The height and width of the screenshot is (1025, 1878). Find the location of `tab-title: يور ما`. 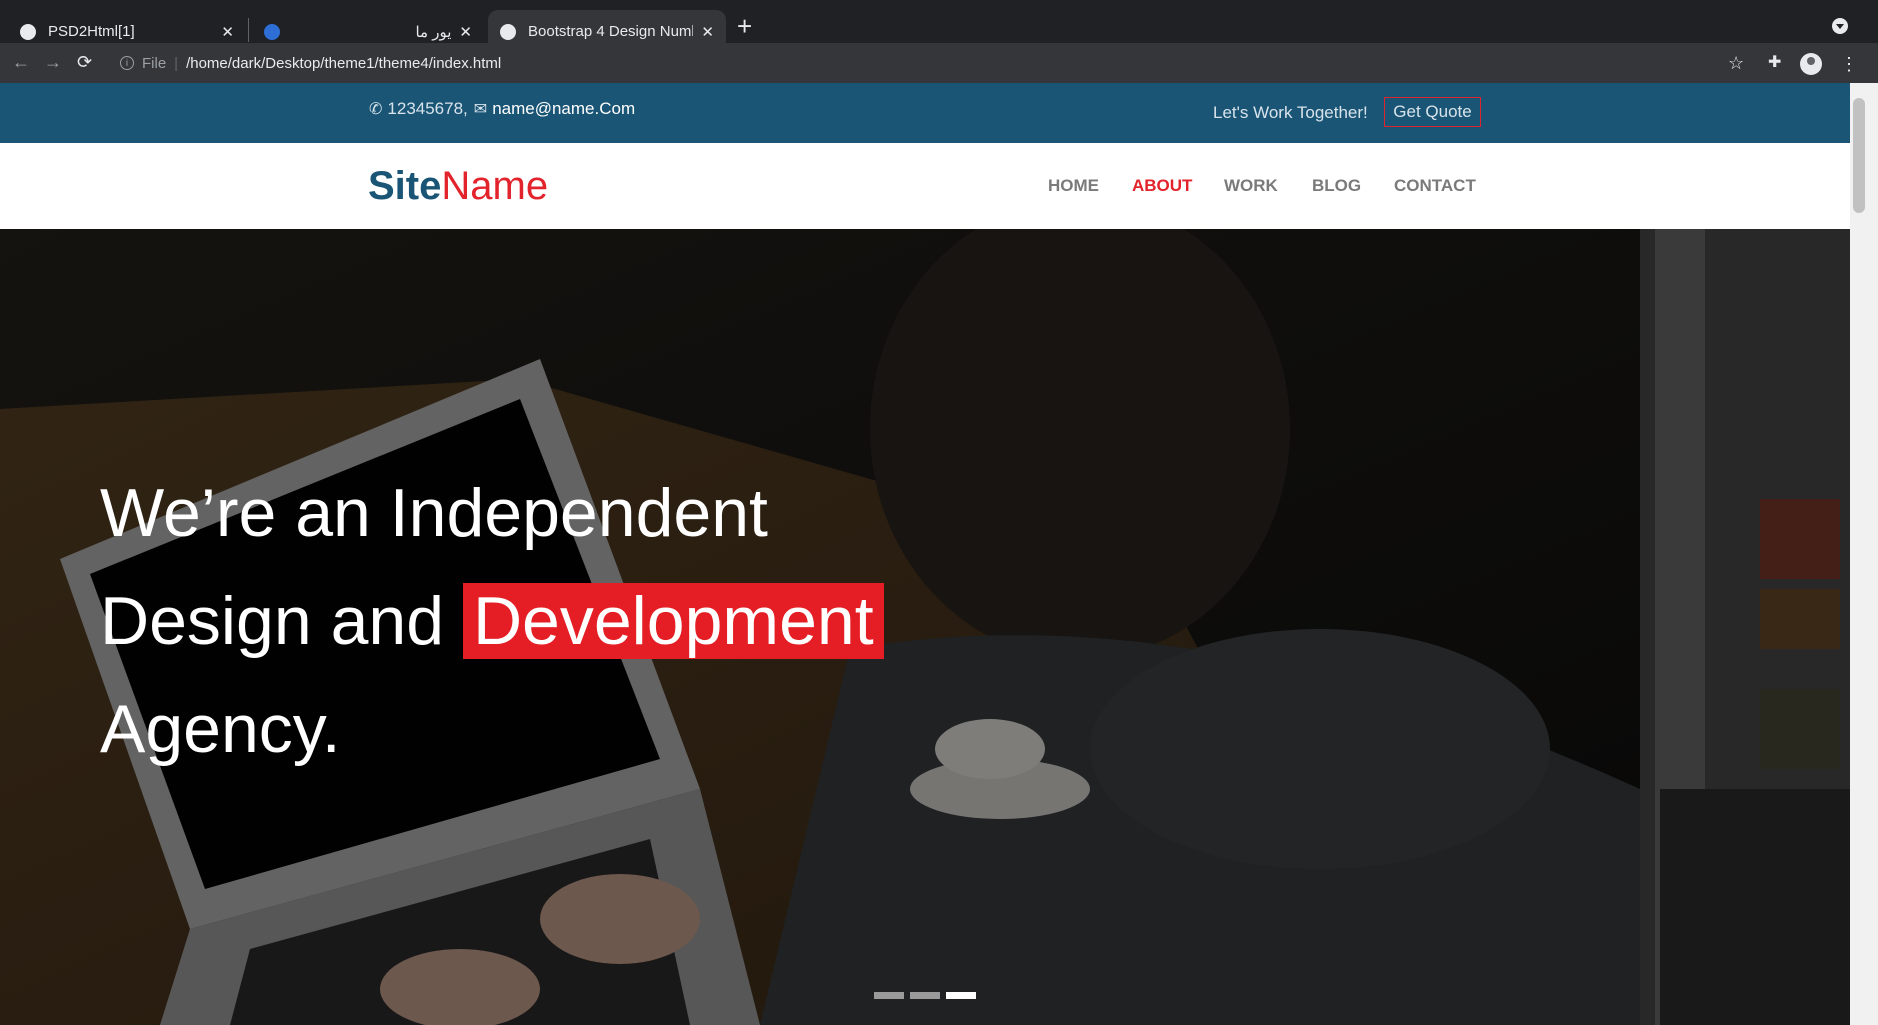

tab-title: يور ما is located at coordinates (433, 32).